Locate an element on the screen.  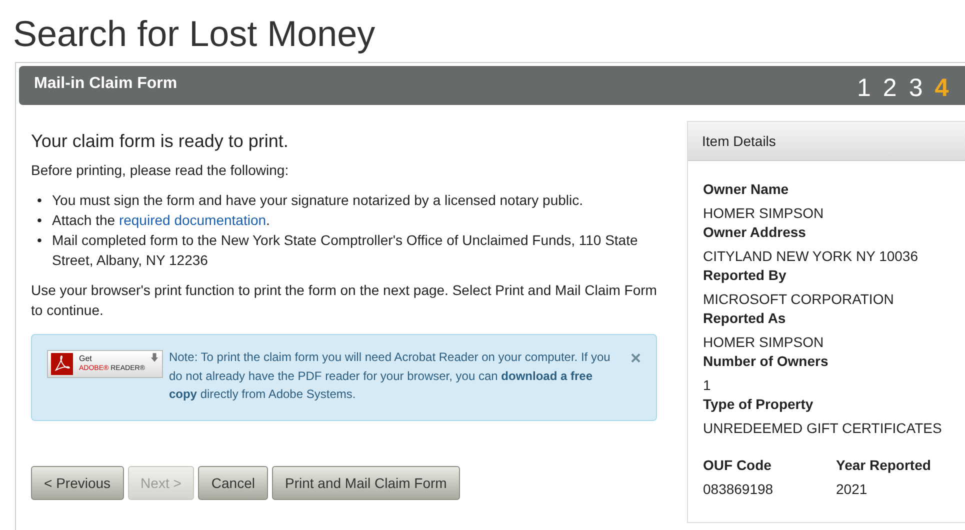
field-label: Owner Address is located at coordinates (755, 232).